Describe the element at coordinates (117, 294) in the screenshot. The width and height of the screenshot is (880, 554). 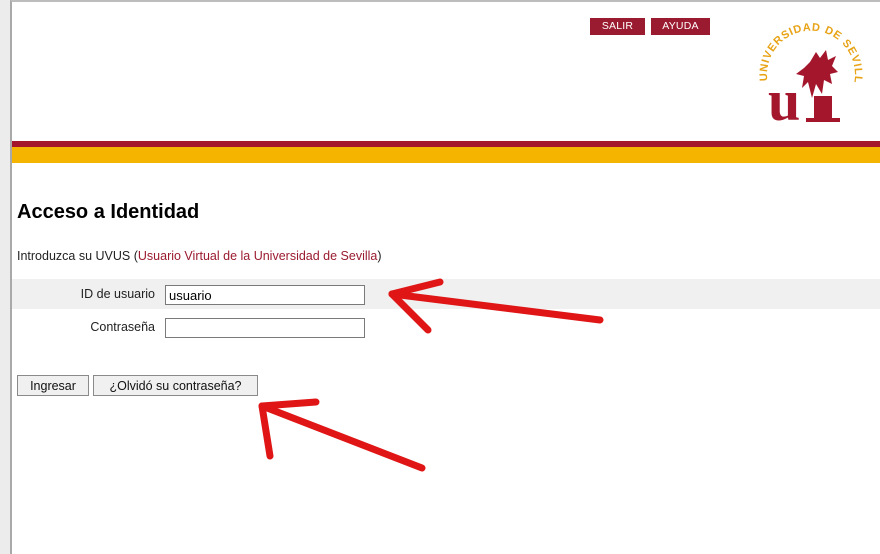
I see `user-id-label: ID de usuario` at that location.